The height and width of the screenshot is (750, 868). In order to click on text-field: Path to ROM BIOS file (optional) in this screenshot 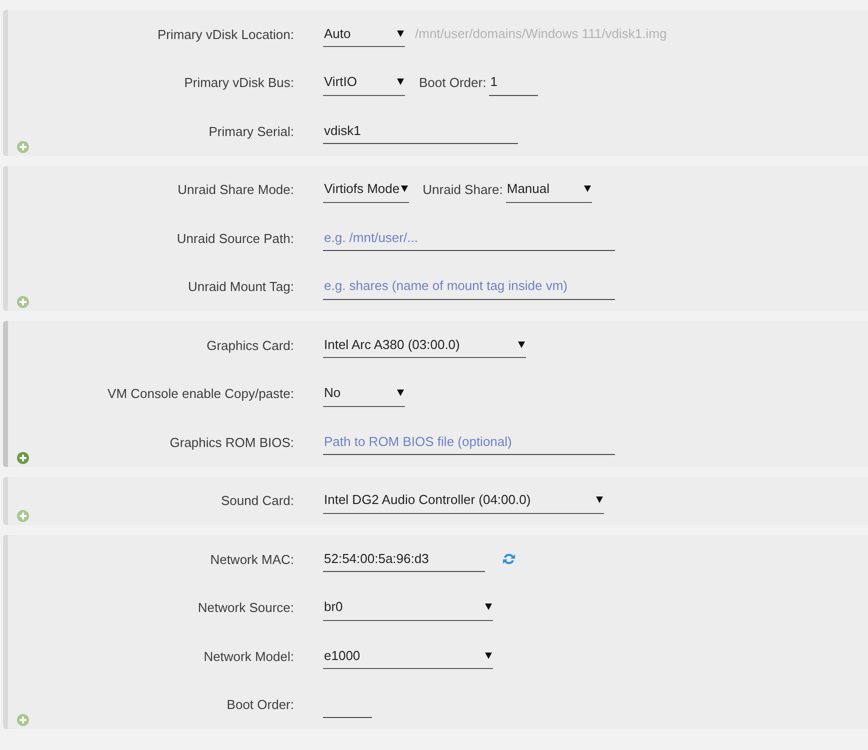, I will do `click(469, 442)`.